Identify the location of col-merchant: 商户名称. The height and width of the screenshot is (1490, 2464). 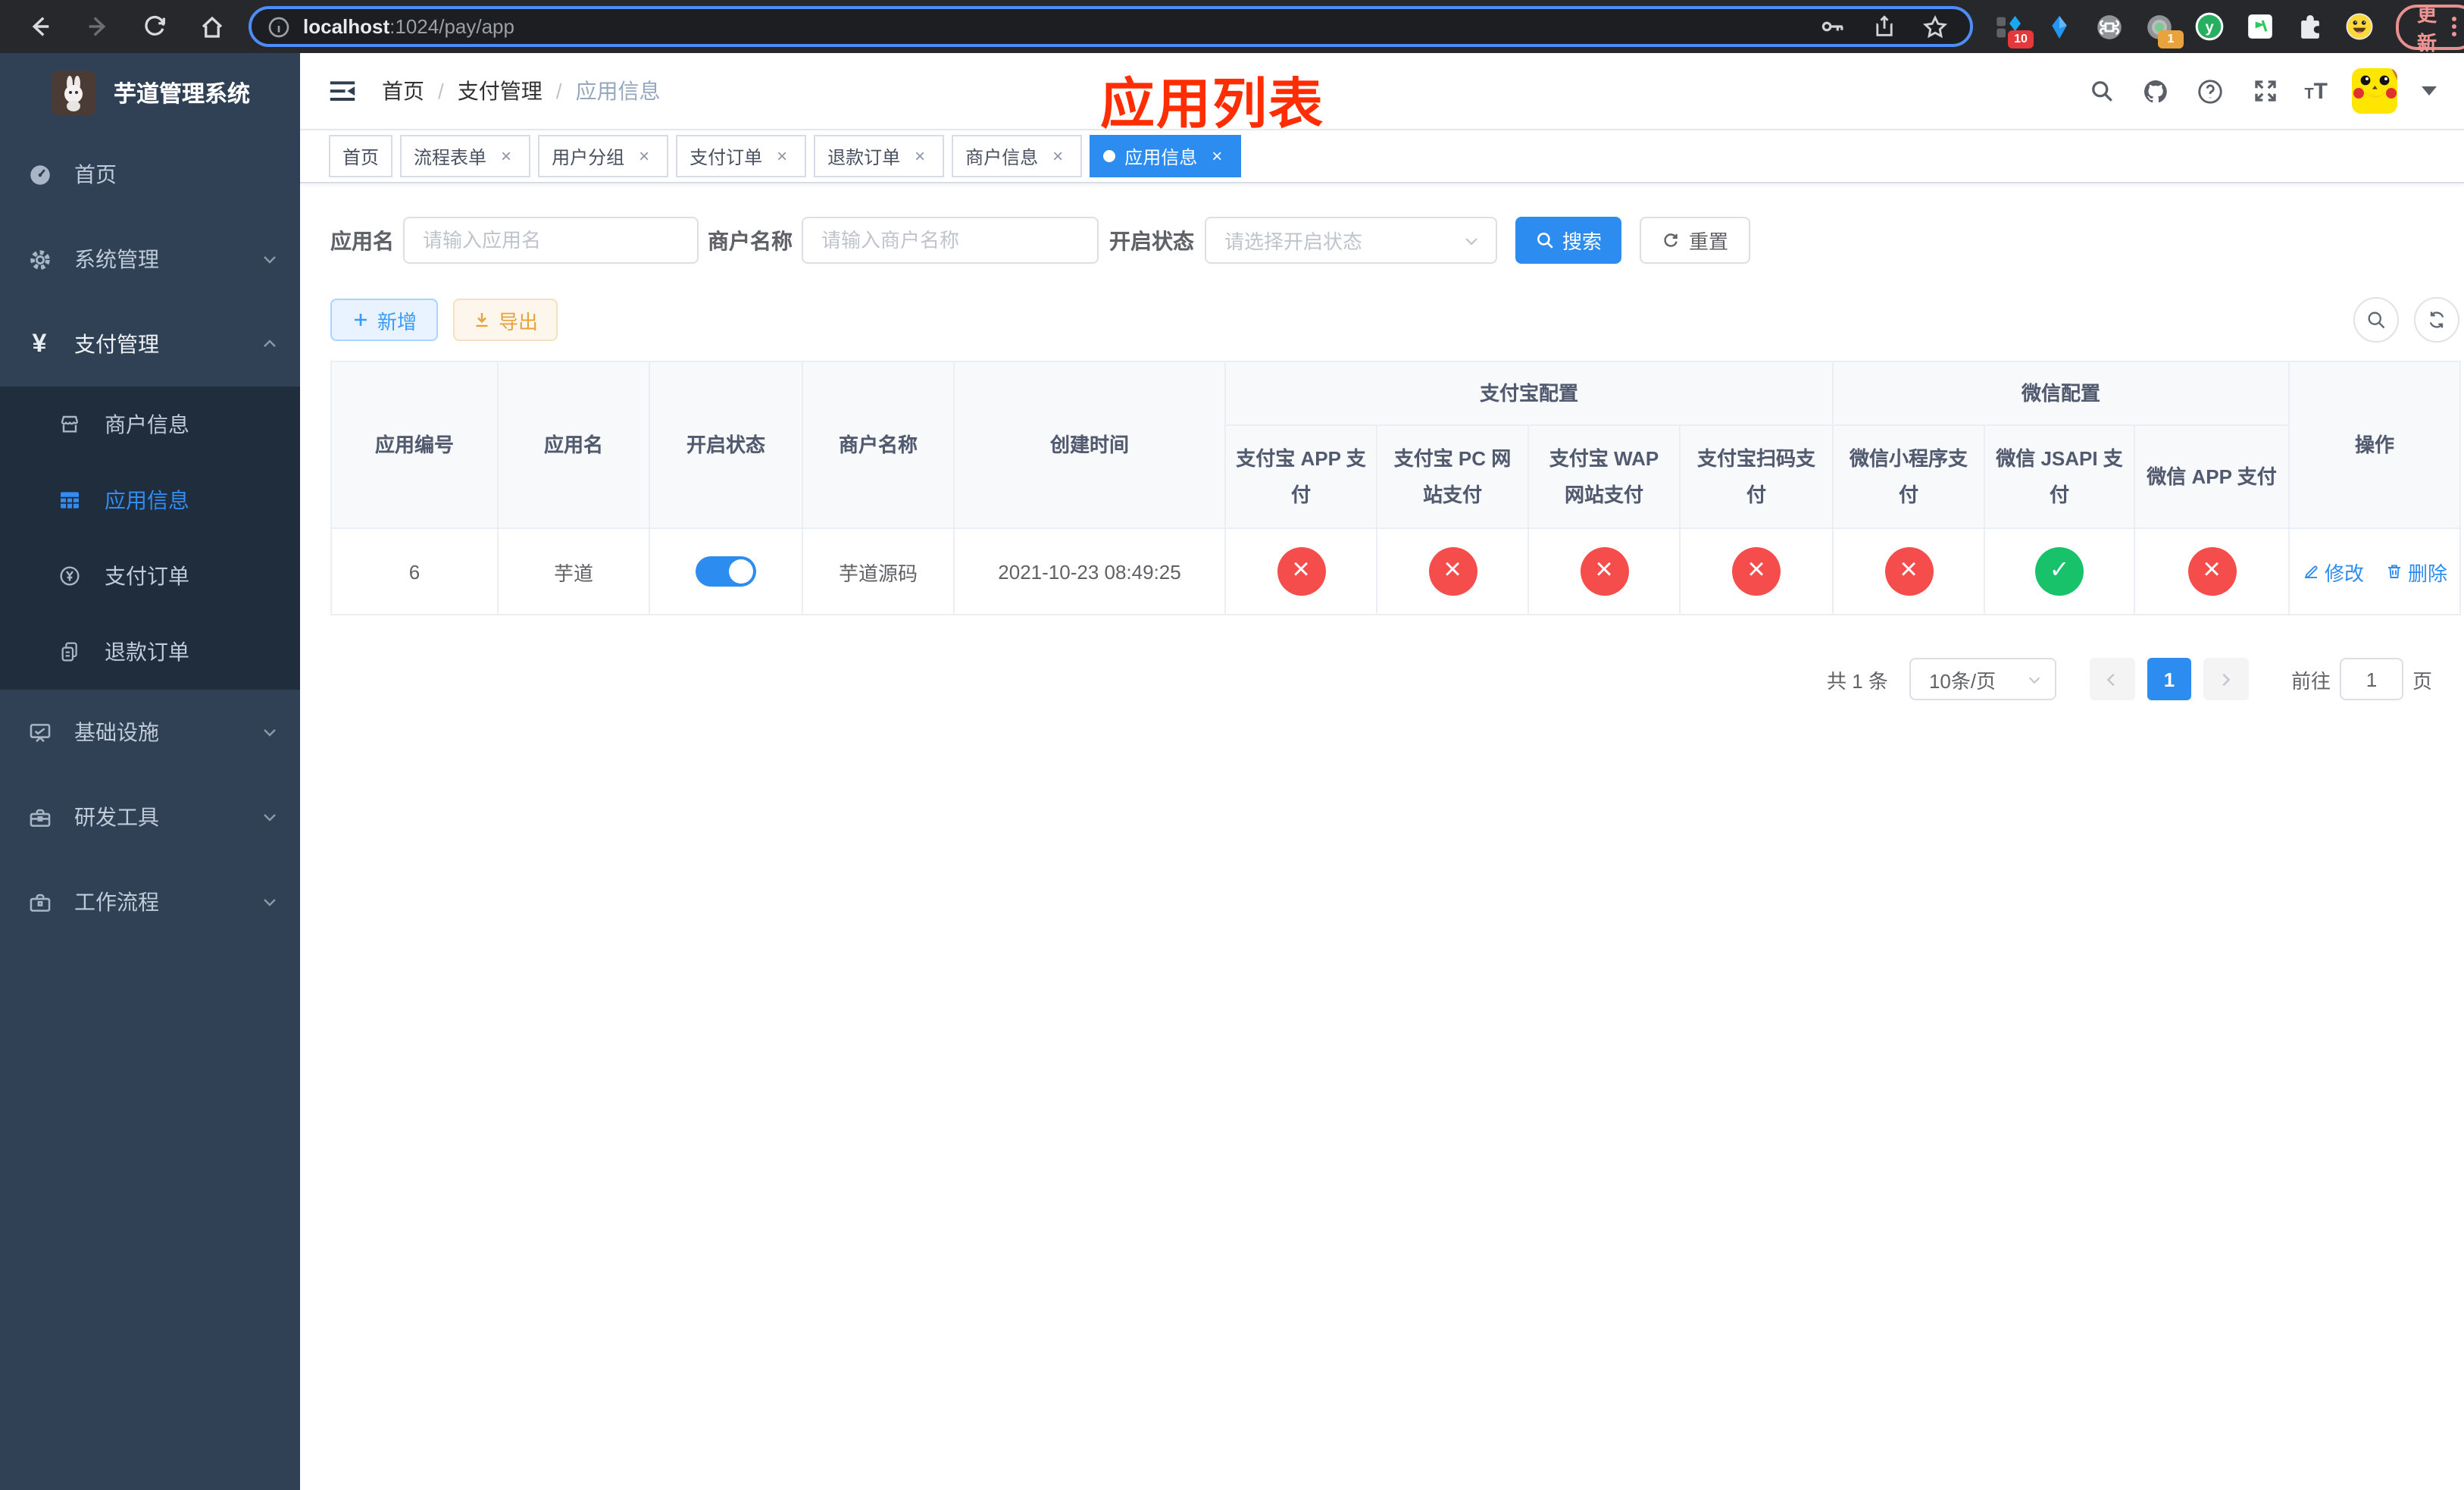
(878, 445).